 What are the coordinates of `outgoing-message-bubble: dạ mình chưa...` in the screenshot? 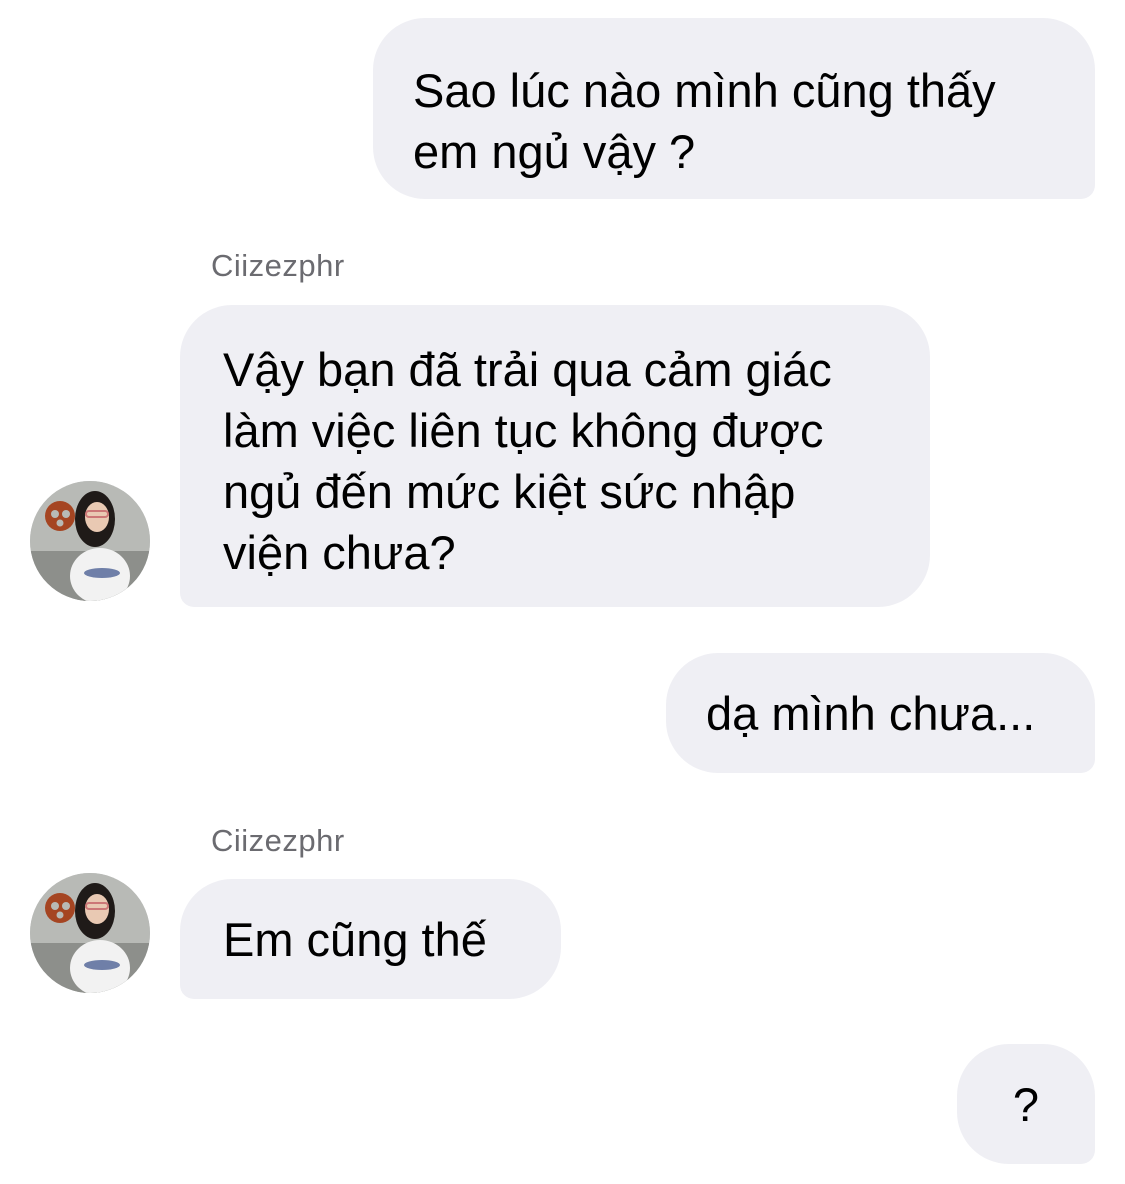 It's located at (880, 713).